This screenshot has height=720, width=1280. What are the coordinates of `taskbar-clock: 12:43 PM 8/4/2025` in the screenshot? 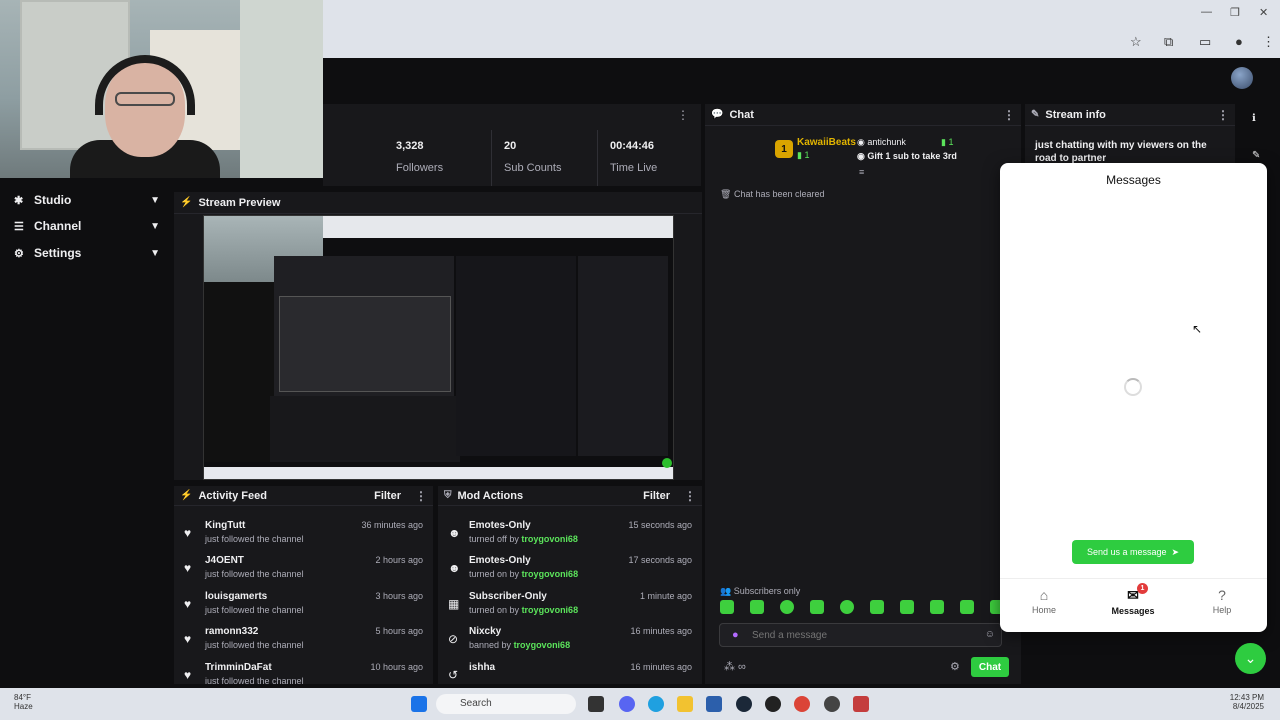 It's located at (1247, 702).